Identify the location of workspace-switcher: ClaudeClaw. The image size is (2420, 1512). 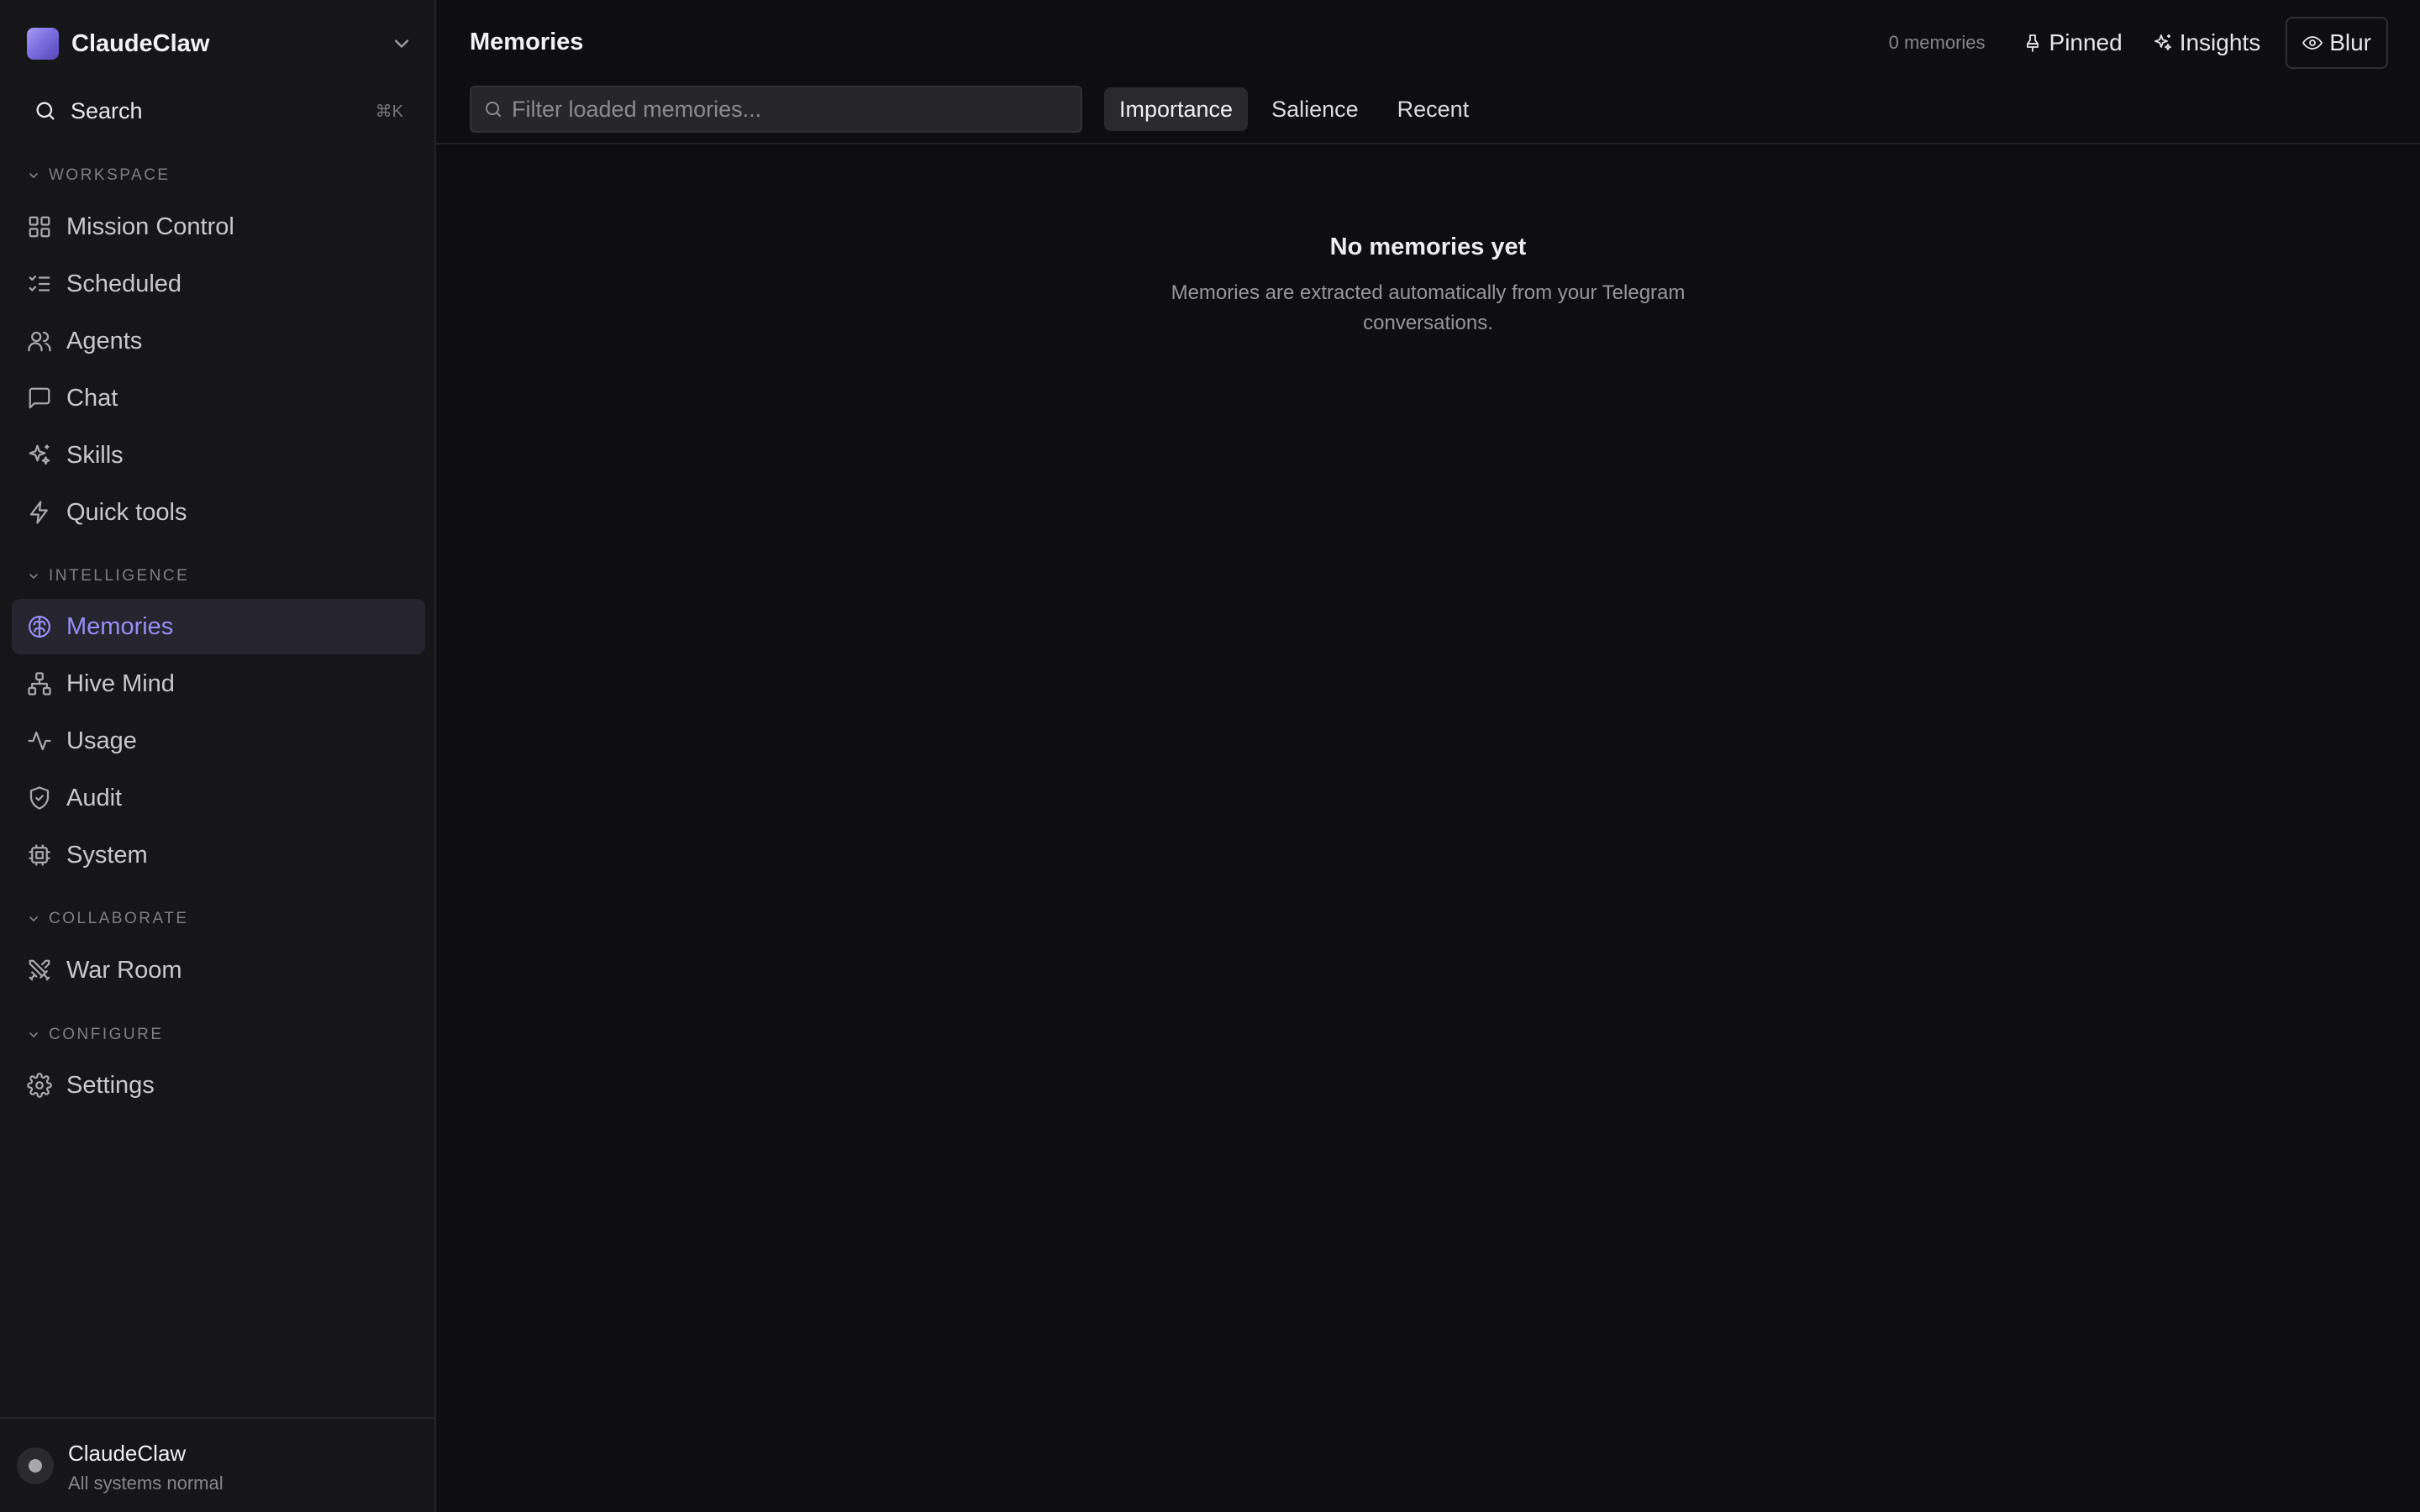
(220, 43).